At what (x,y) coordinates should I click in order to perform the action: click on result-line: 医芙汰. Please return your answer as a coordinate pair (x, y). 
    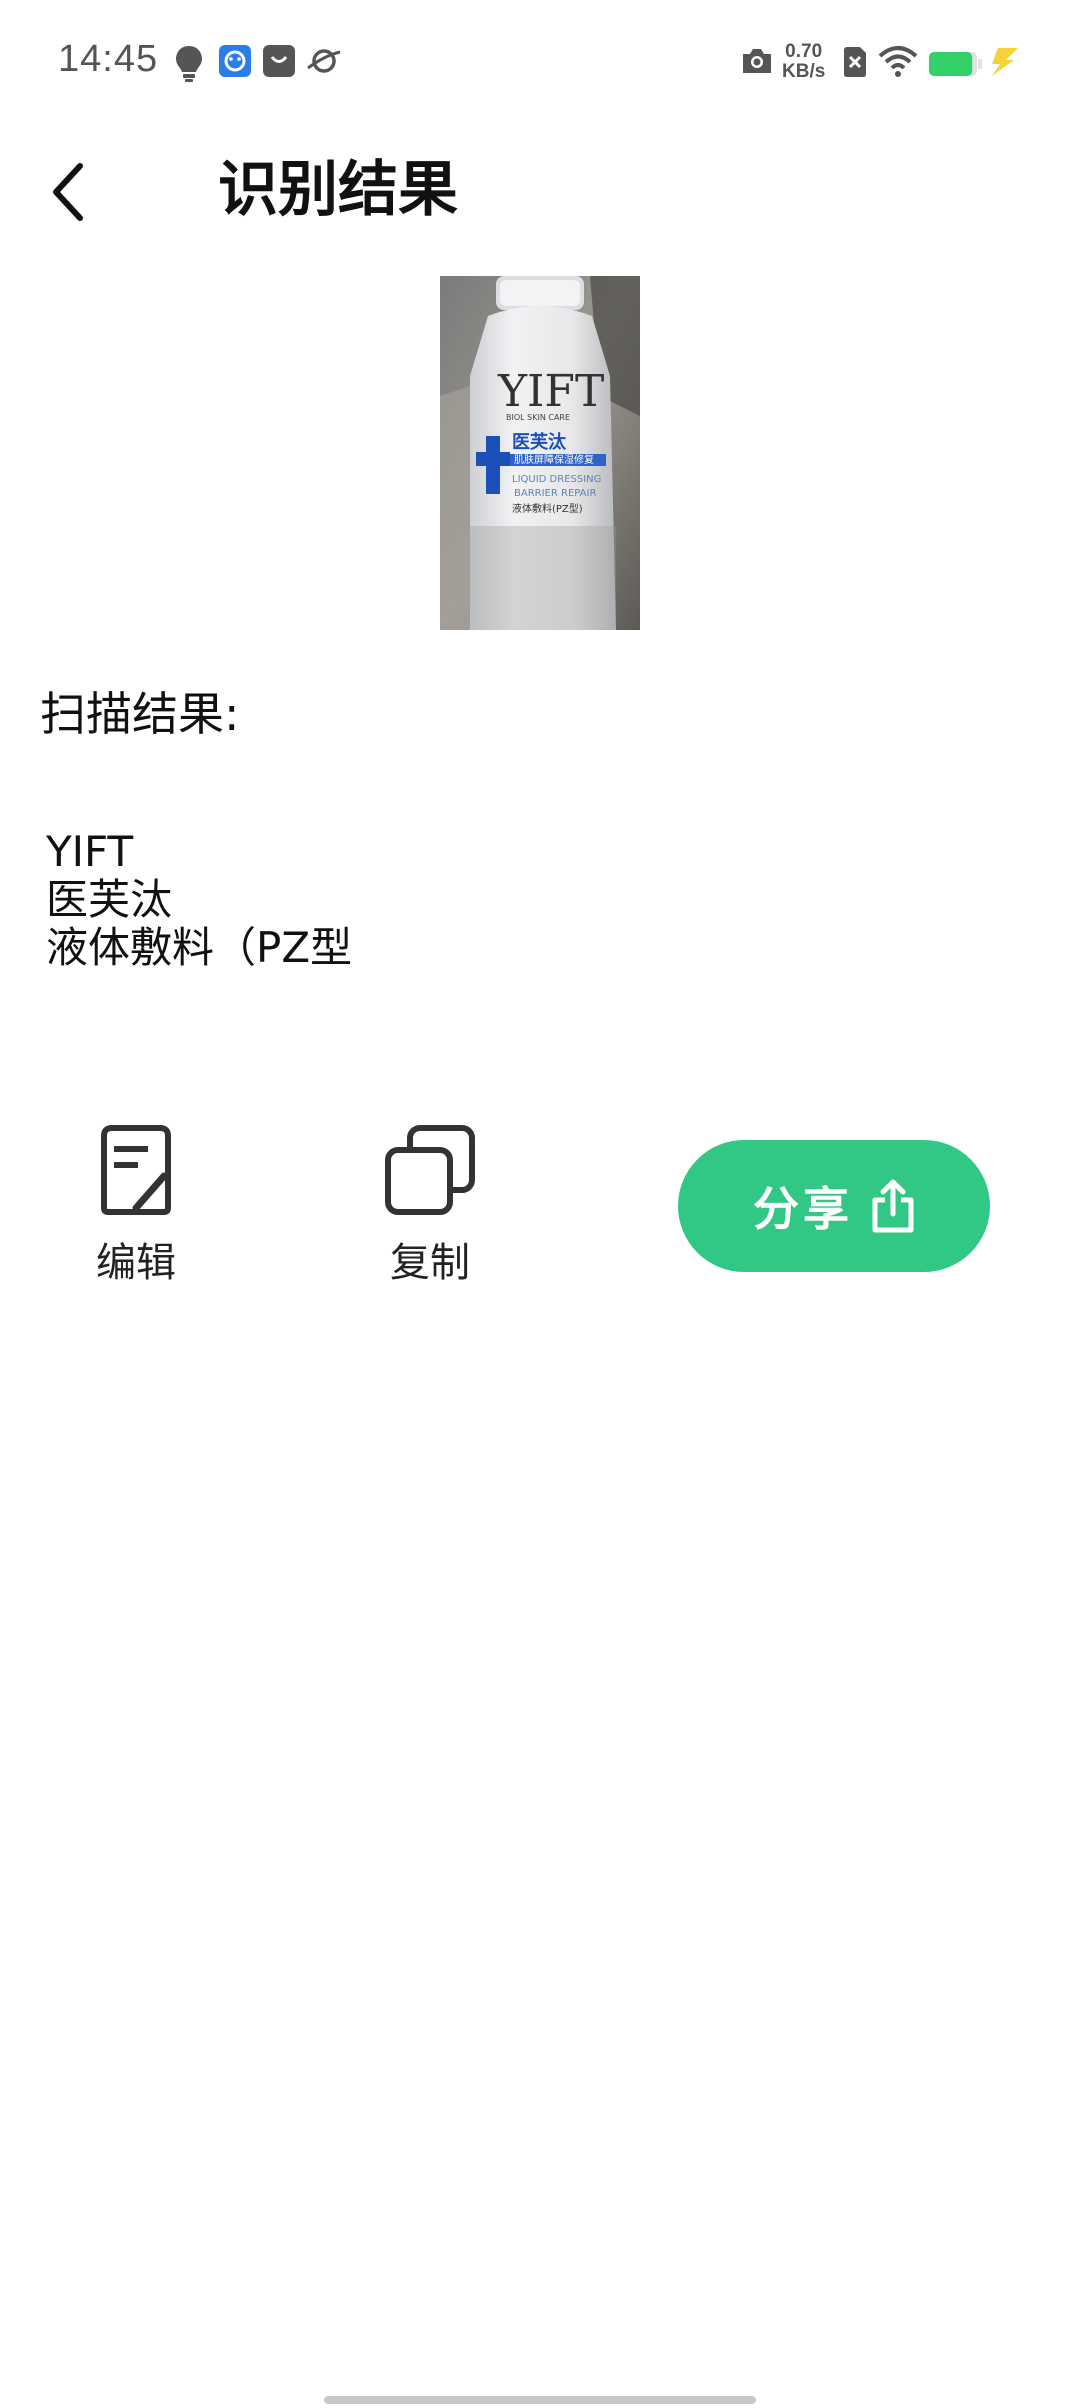
    Looking at the image, I should click on (109, 899).